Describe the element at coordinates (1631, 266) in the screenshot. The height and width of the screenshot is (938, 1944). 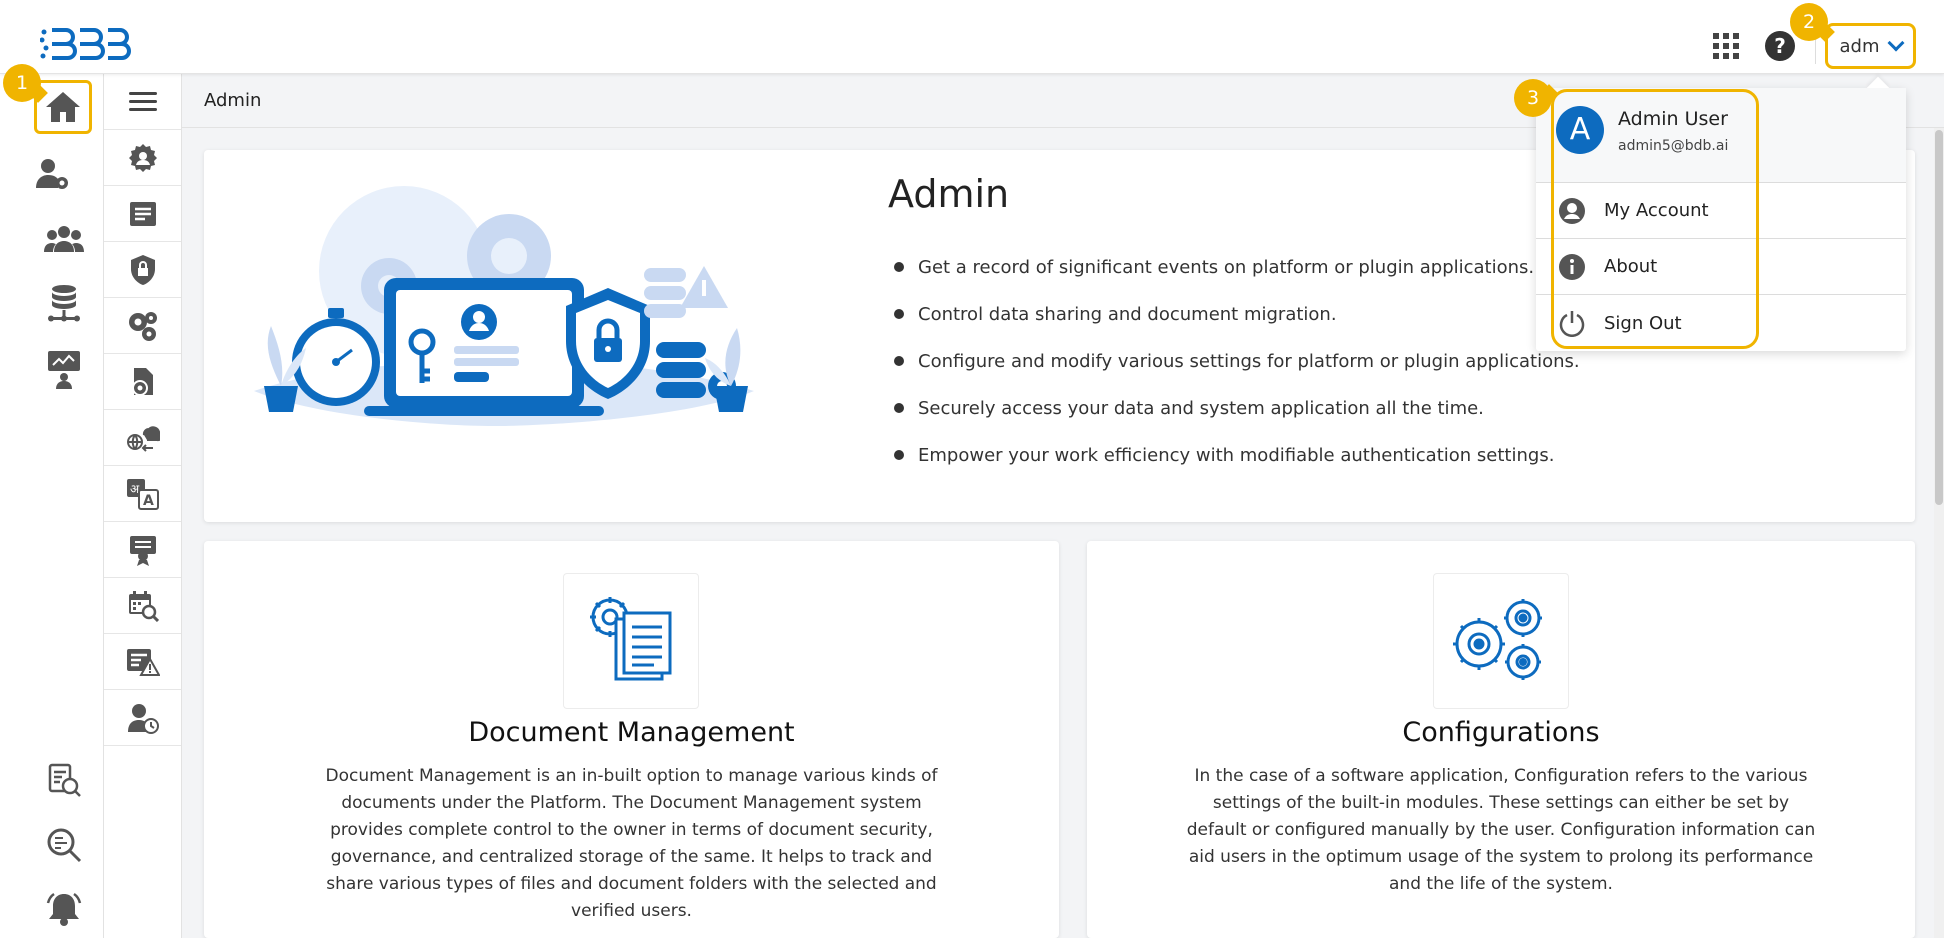
I see `menu-item-label: About` at that location.